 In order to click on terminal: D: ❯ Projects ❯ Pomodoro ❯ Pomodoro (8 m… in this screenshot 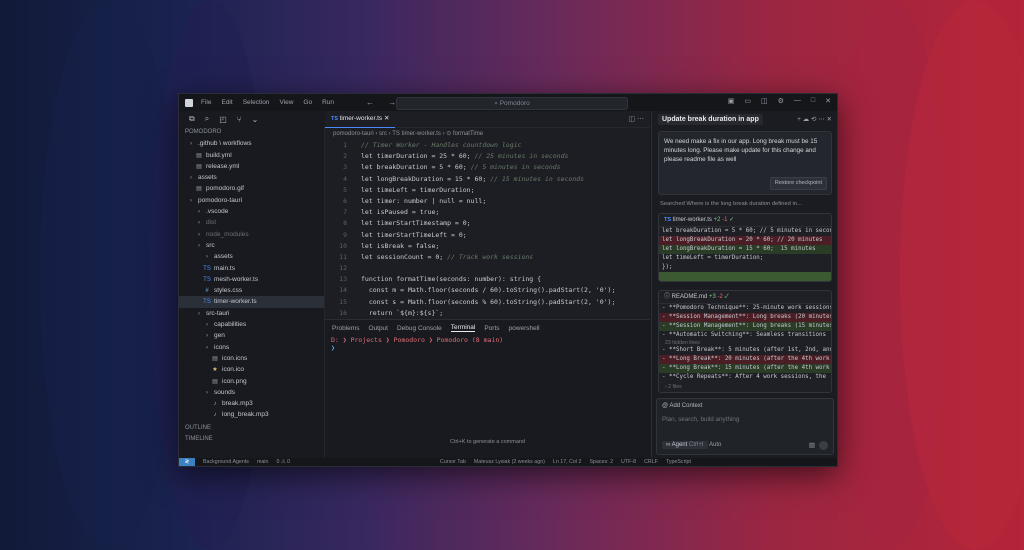, I will do `click(487, 344)`.